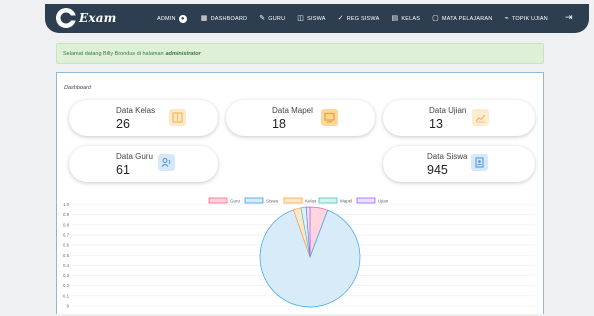  What do you see at coordinates (66, 18) in the screenshot?
I see `brand-logo-icon` at bounding box center [66, 18].